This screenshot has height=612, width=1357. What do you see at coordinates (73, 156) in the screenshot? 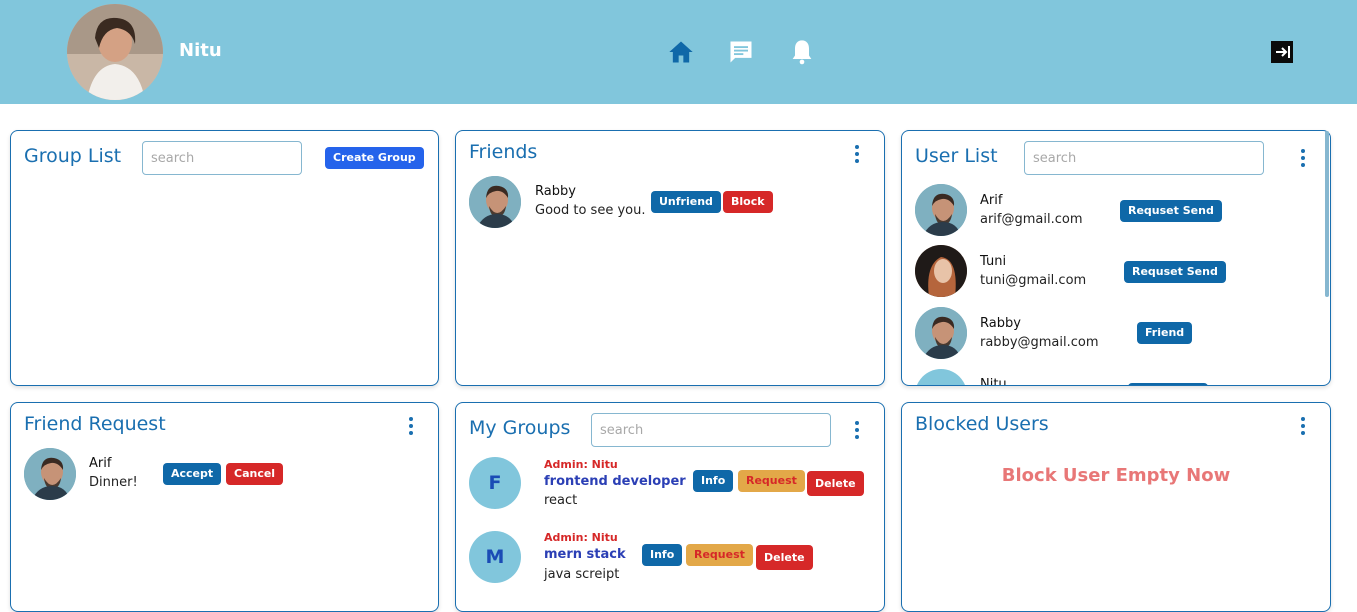
I see `group-list-title: Group List` at bounding box center [73, 156].